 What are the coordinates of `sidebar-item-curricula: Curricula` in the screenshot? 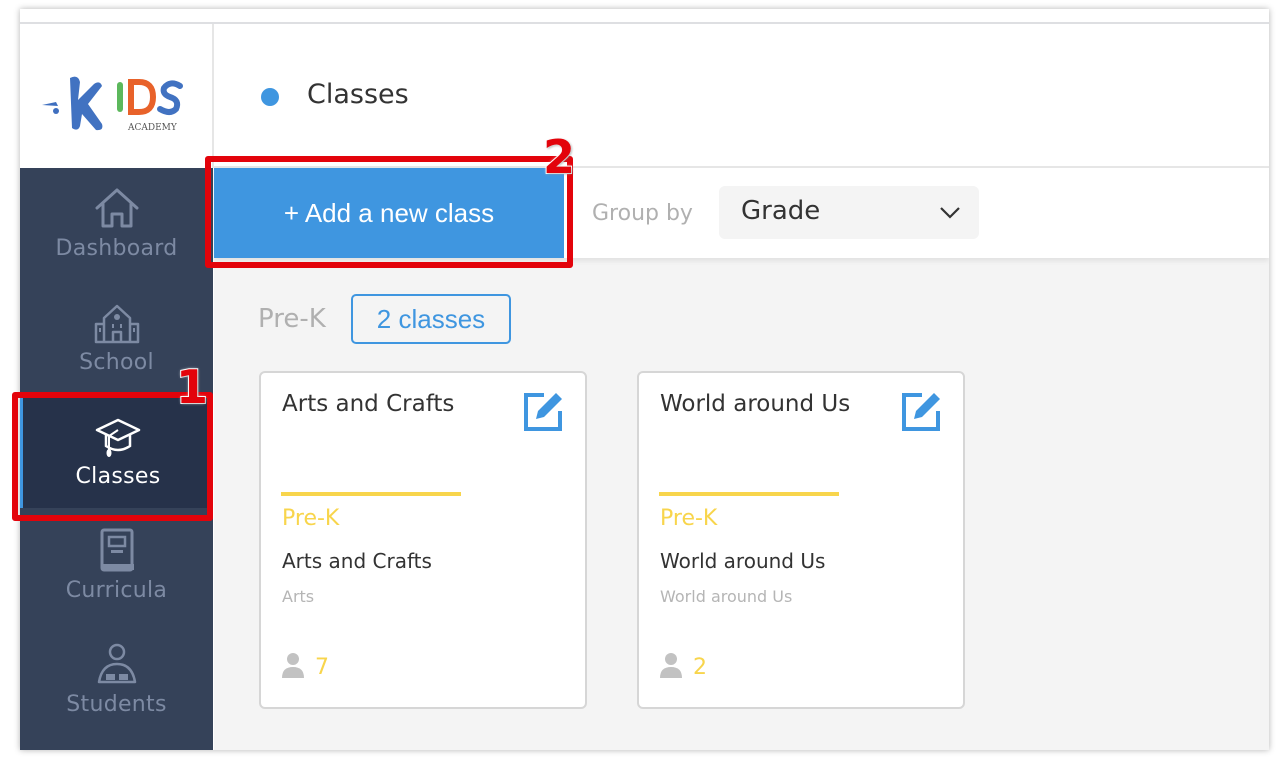 It's located at (116, 566).